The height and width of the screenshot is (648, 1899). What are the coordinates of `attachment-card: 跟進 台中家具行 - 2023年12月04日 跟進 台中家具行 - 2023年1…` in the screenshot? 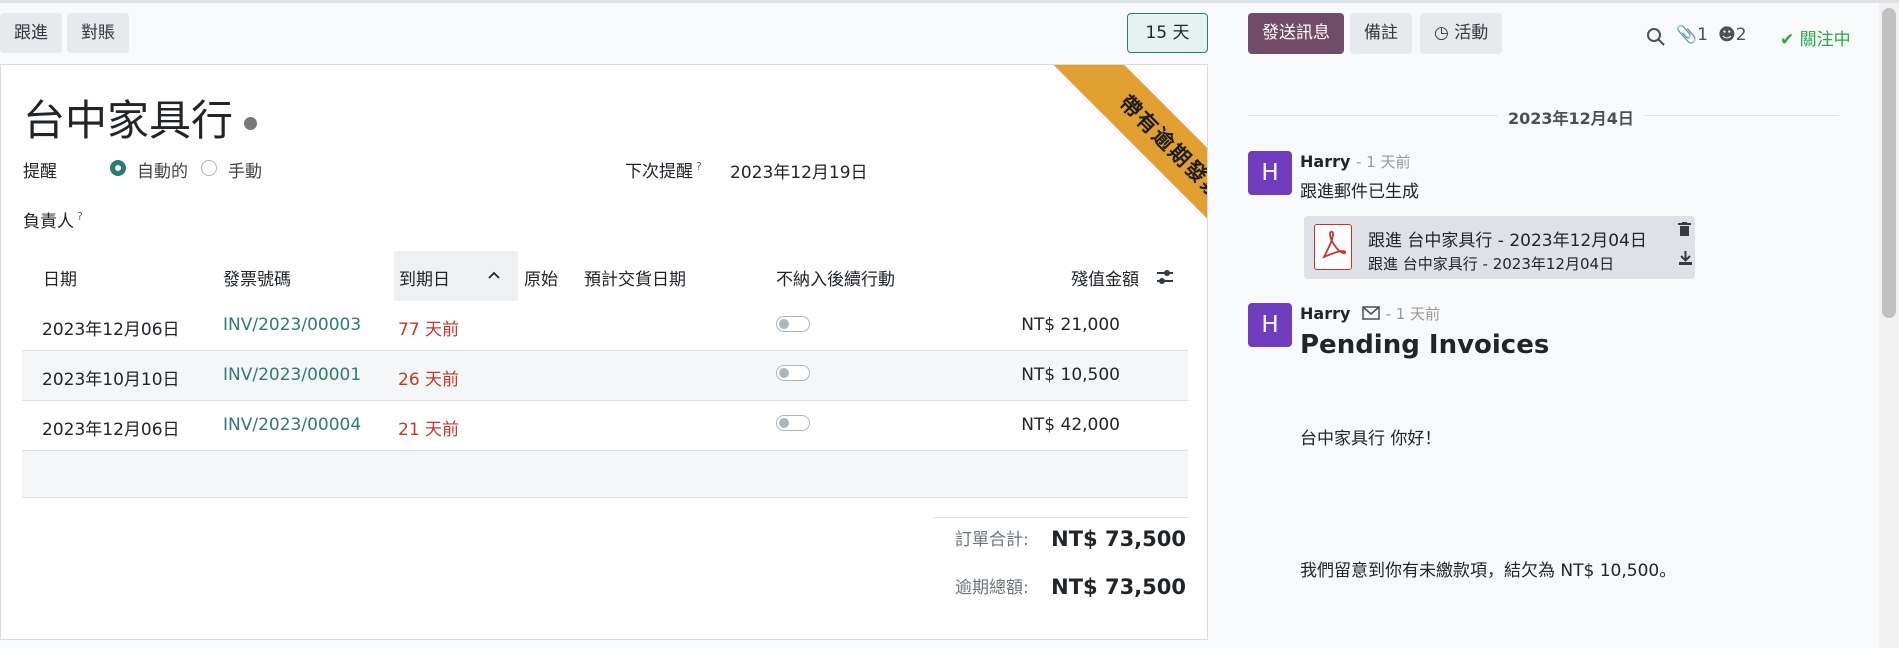 It's located at (1499, 247).